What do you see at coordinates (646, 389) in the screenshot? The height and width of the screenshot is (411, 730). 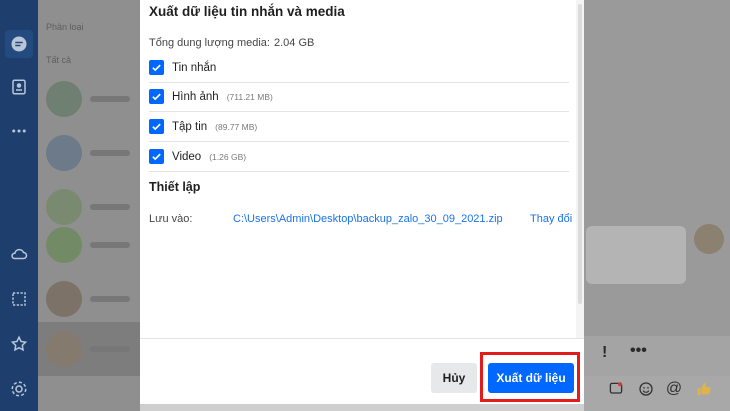 I see `emoji-icon` at bounding box center [646, 389].